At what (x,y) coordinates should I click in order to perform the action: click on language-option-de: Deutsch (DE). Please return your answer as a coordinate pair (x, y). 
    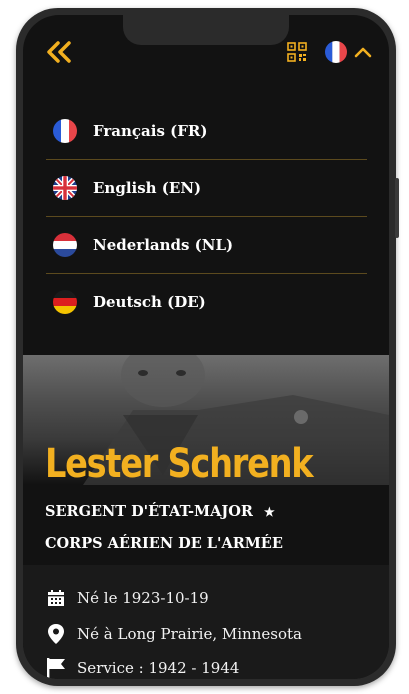
    Looking at the image, I should click on (206, 302).